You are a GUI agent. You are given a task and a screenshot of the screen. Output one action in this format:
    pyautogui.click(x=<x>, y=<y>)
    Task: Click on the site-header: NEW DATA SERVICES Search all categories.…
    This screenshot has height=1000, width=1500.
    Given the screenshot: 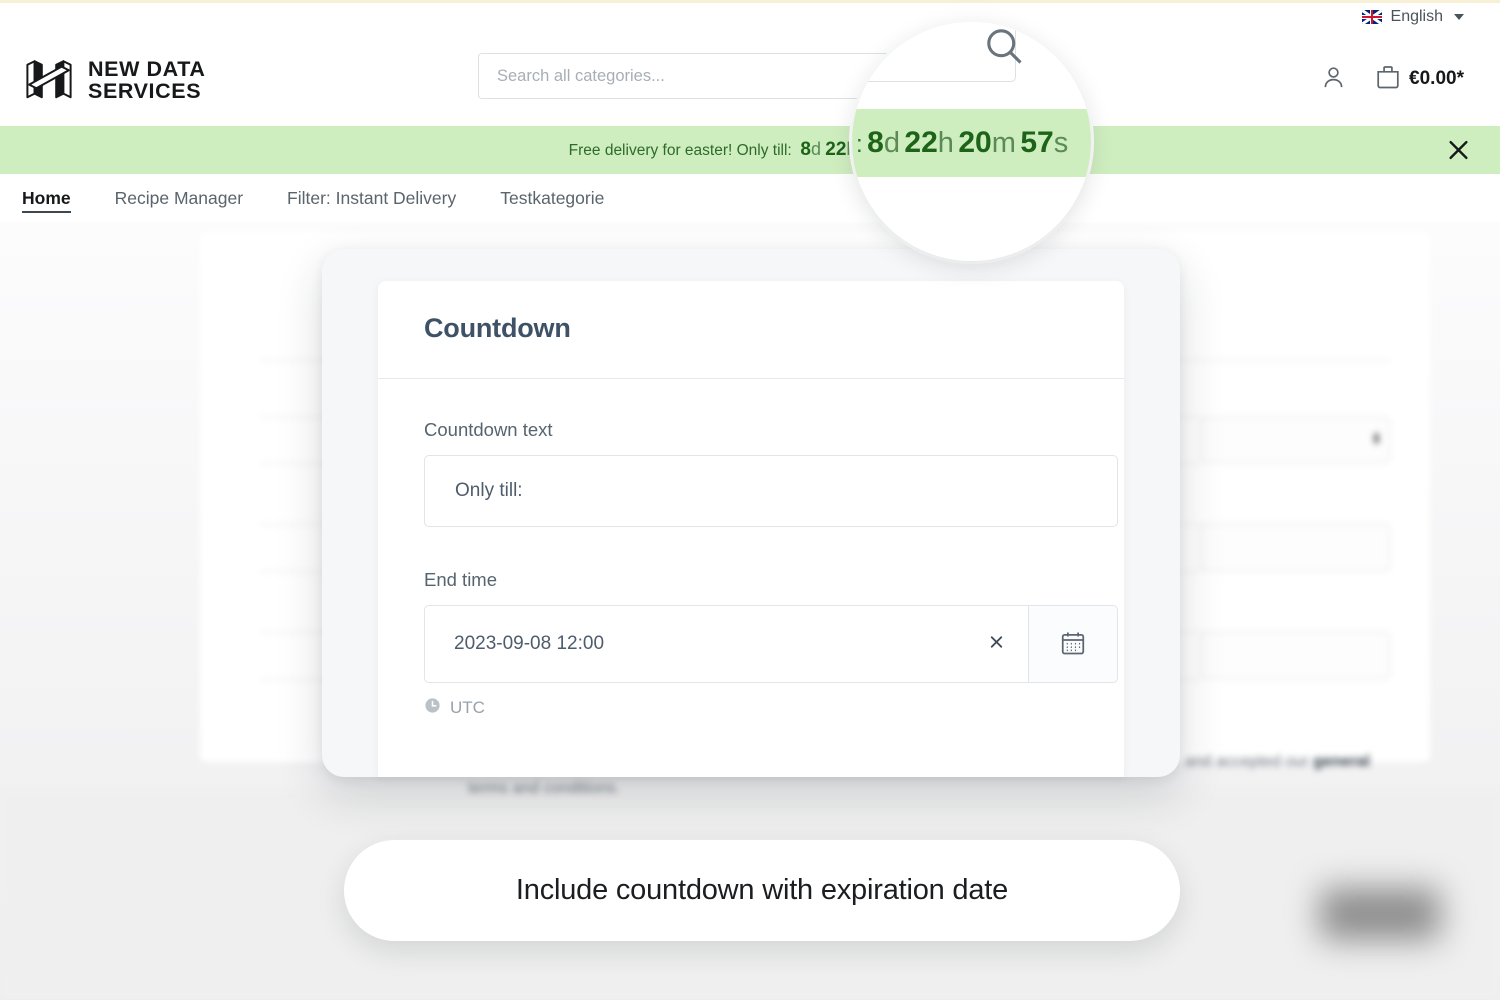 What is the action you would take?
    pyautogui.click(x=750, y=79)
    